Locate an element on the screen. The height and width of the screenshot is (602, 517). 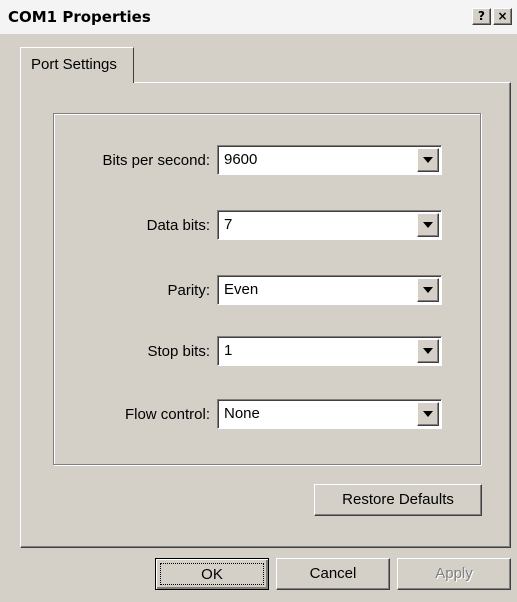
stop-bits-select: 1 is located at coordinates (329, 351).